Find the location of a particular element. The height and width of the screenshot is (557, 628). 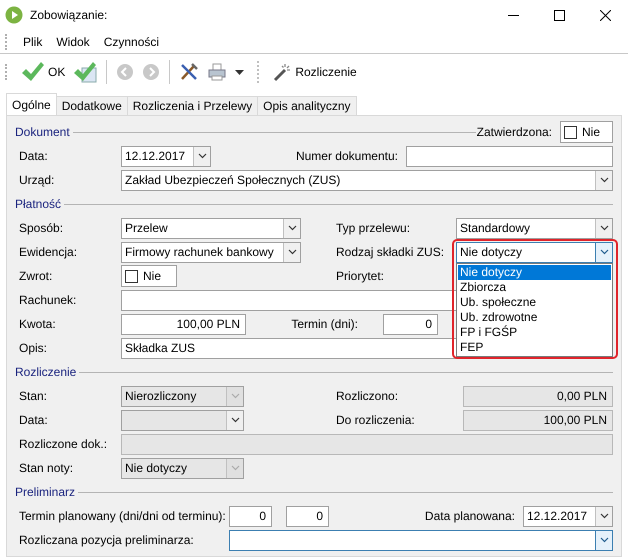

section-title: Rozliczenie is located at coordinates (45, 372).